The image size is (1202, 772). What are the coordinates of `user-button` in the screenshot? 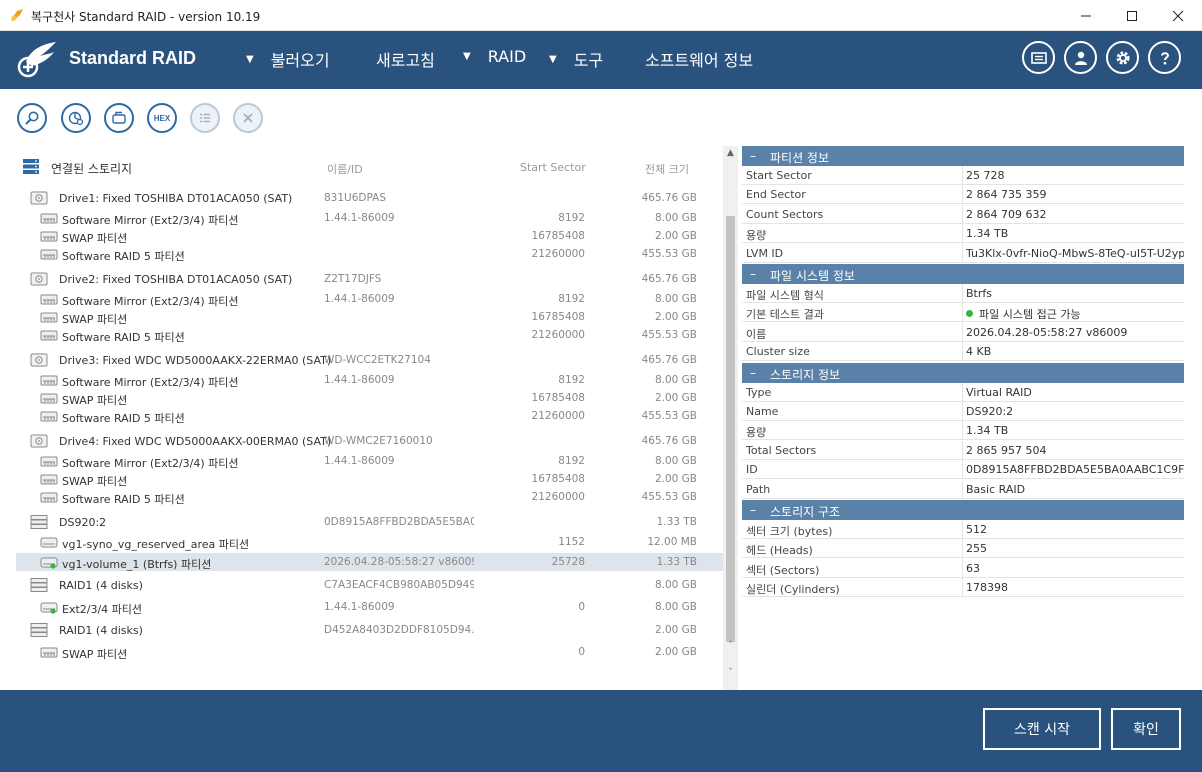 It's located at (1080, 57).